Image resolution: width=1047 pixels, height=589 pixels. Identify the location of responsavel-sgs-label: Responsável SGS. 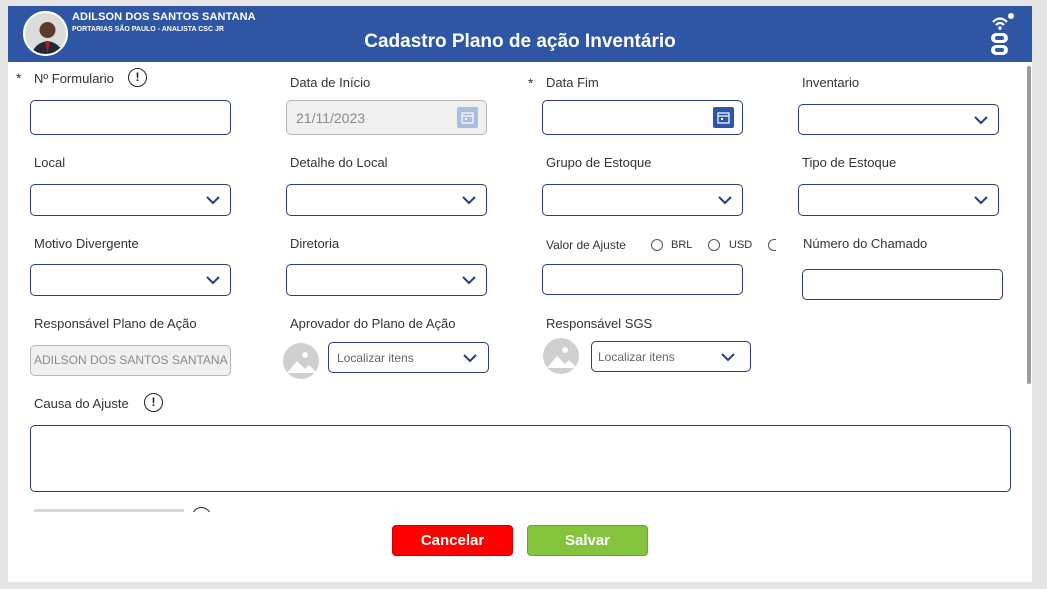
(599, 323).